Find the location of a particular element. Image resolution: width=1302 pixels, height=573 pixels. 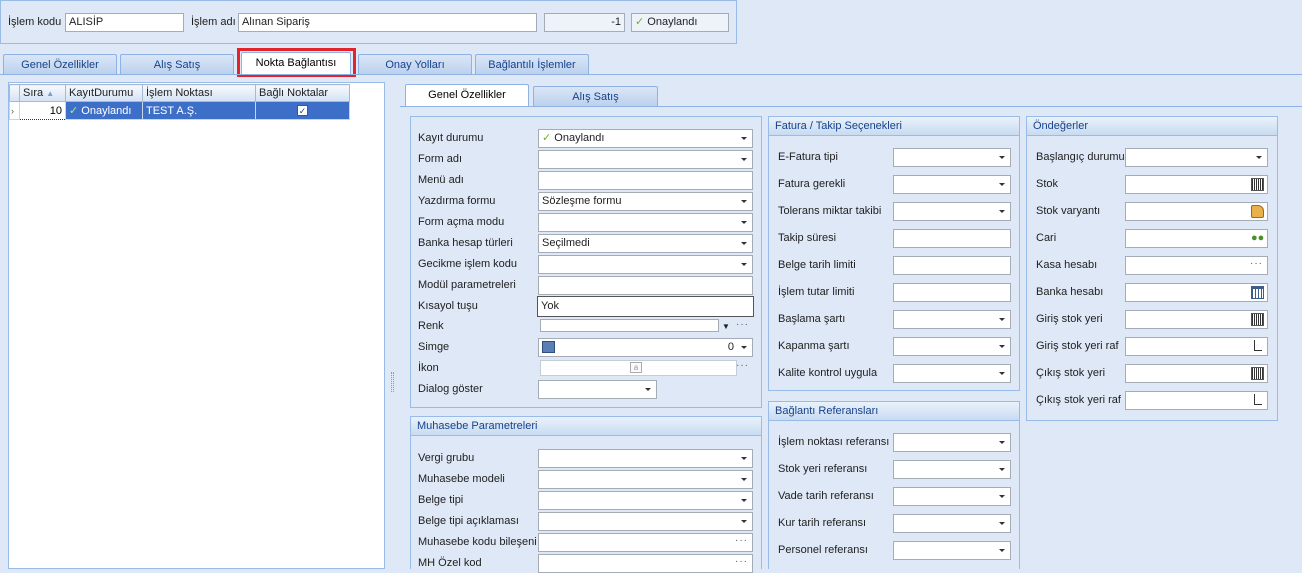

muhasebe-modeli-select is located at coordinates (645, 479).